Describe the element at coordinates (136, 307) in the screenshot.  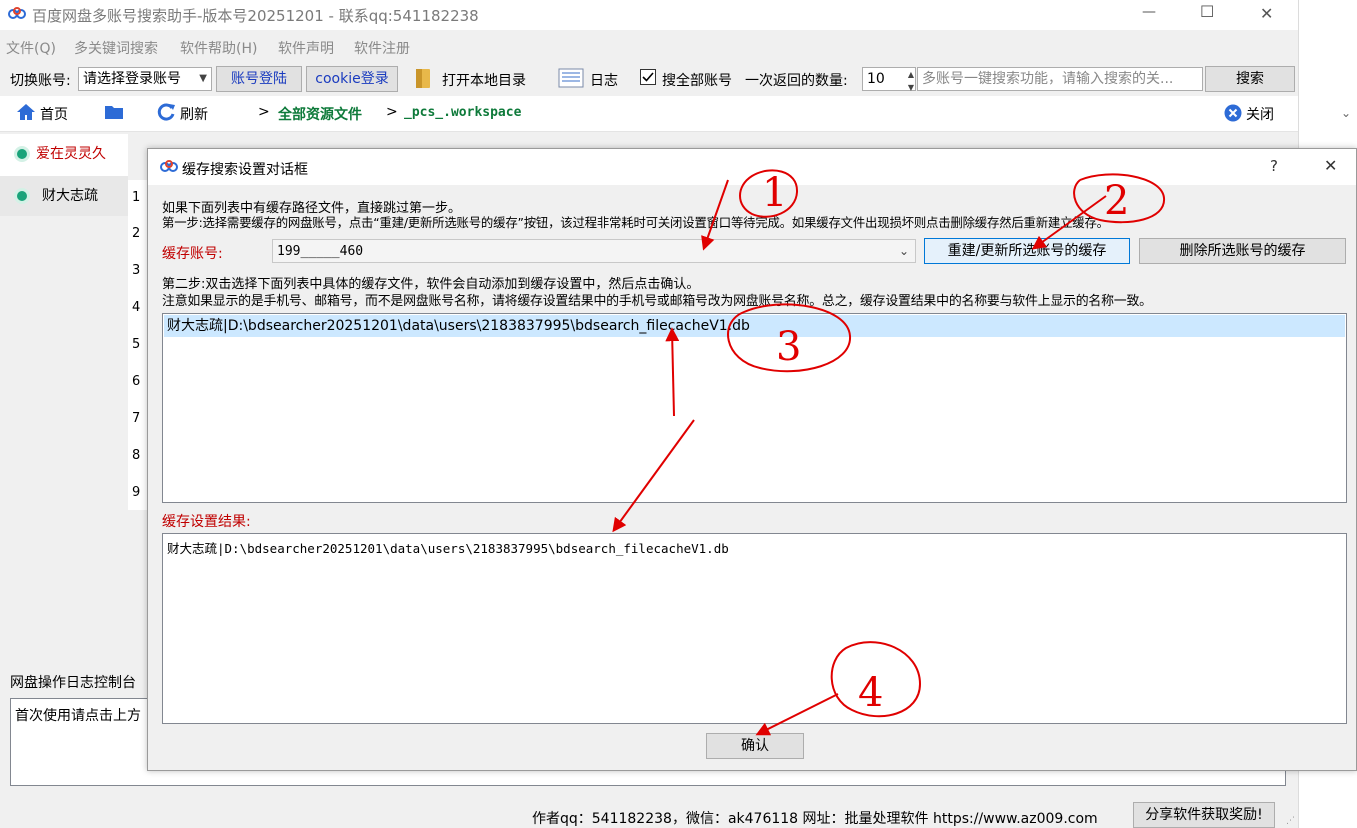
I see `row-number: 4` at that location.